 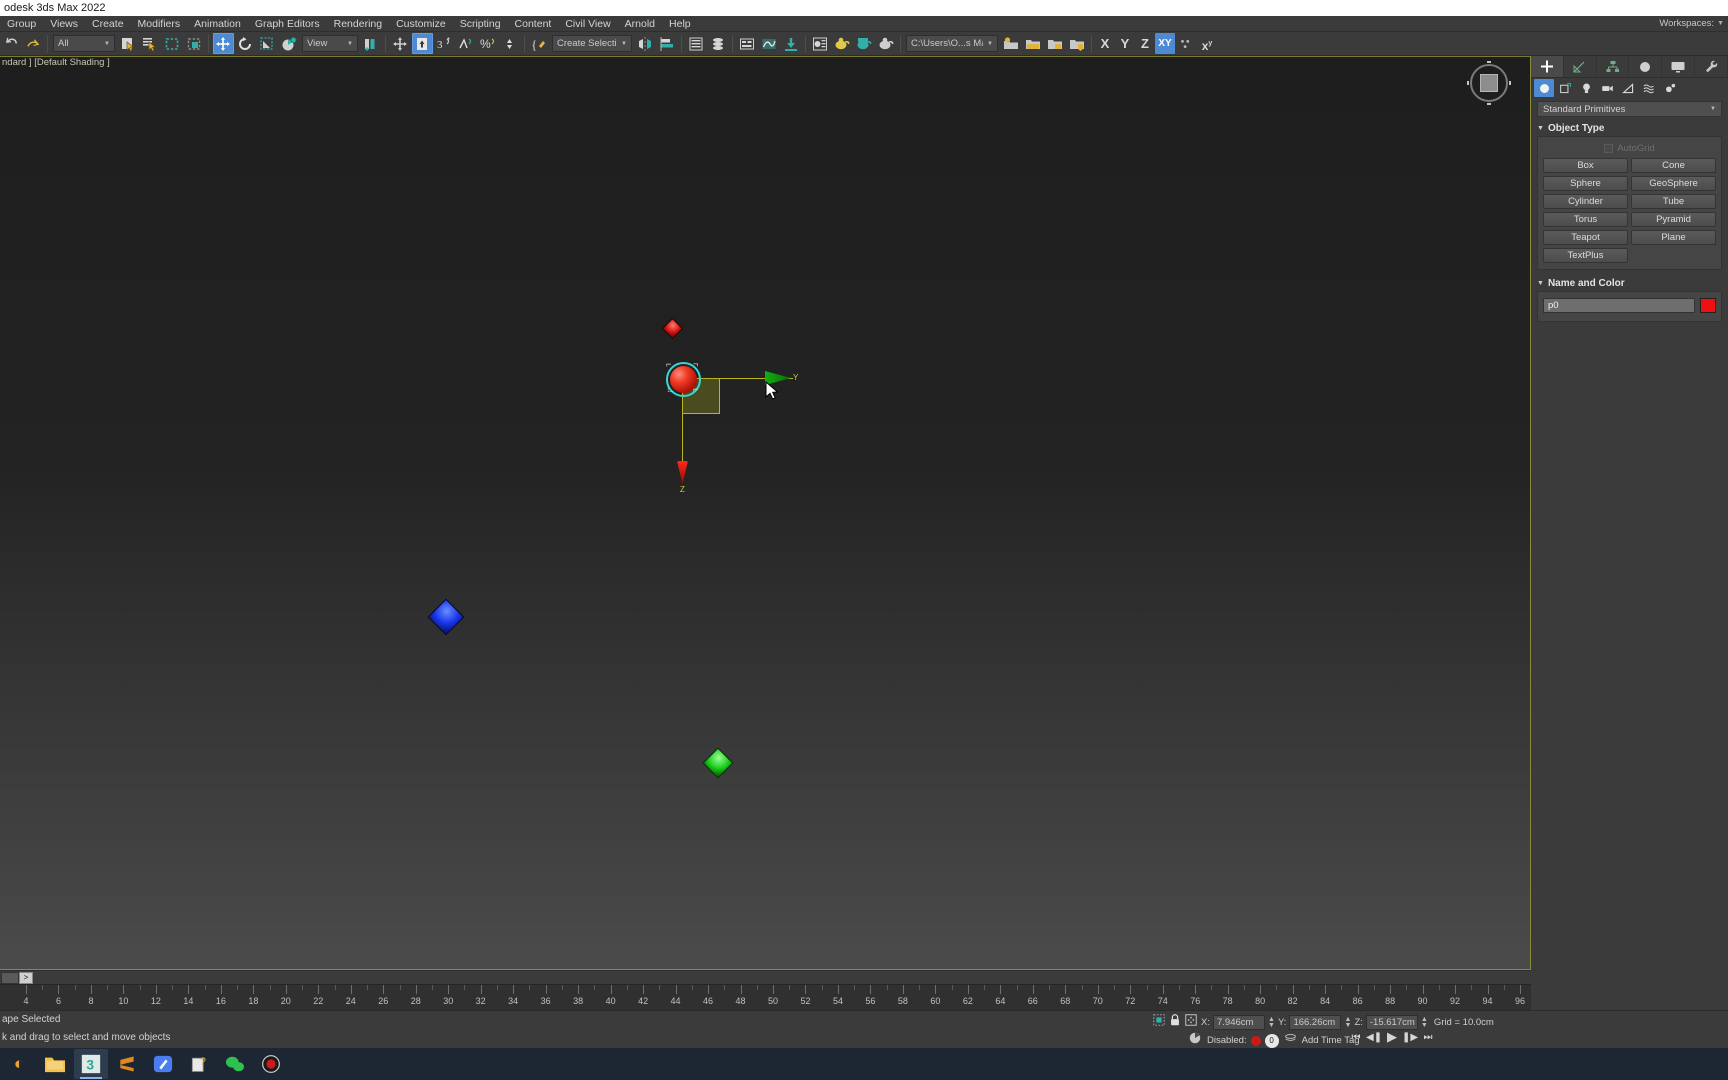 I want to click on menu-item-graph-editors: Graph Editors, so click(x=287, y=24).